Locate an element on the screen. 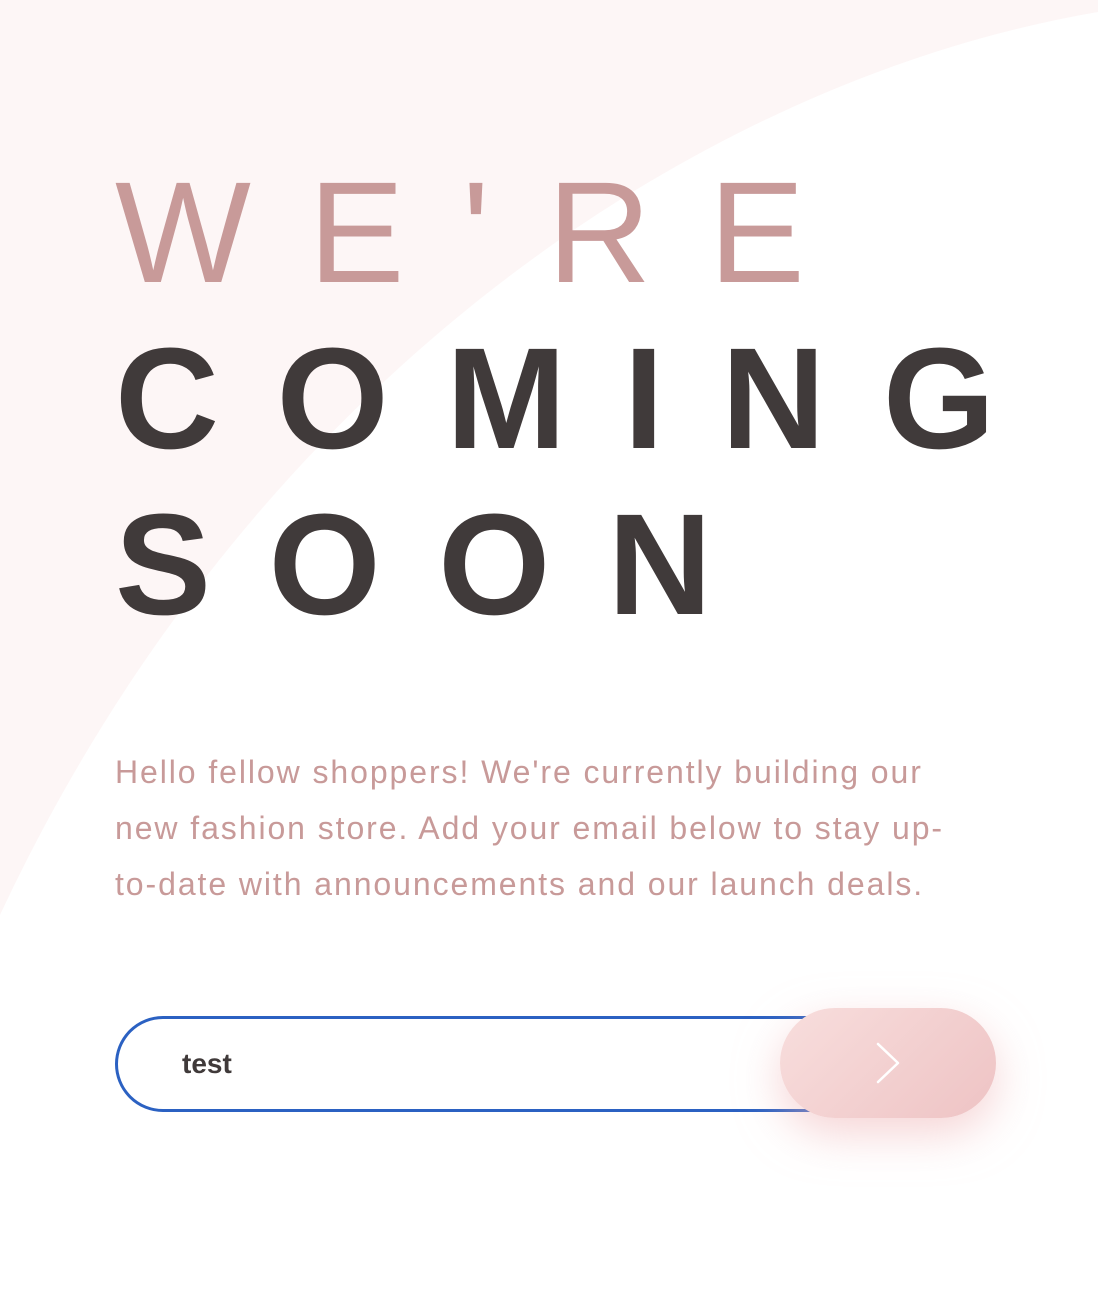 This screenshot has height=1290, width=1098. headline-line-3: SOON is located at coordinates (442, 564).